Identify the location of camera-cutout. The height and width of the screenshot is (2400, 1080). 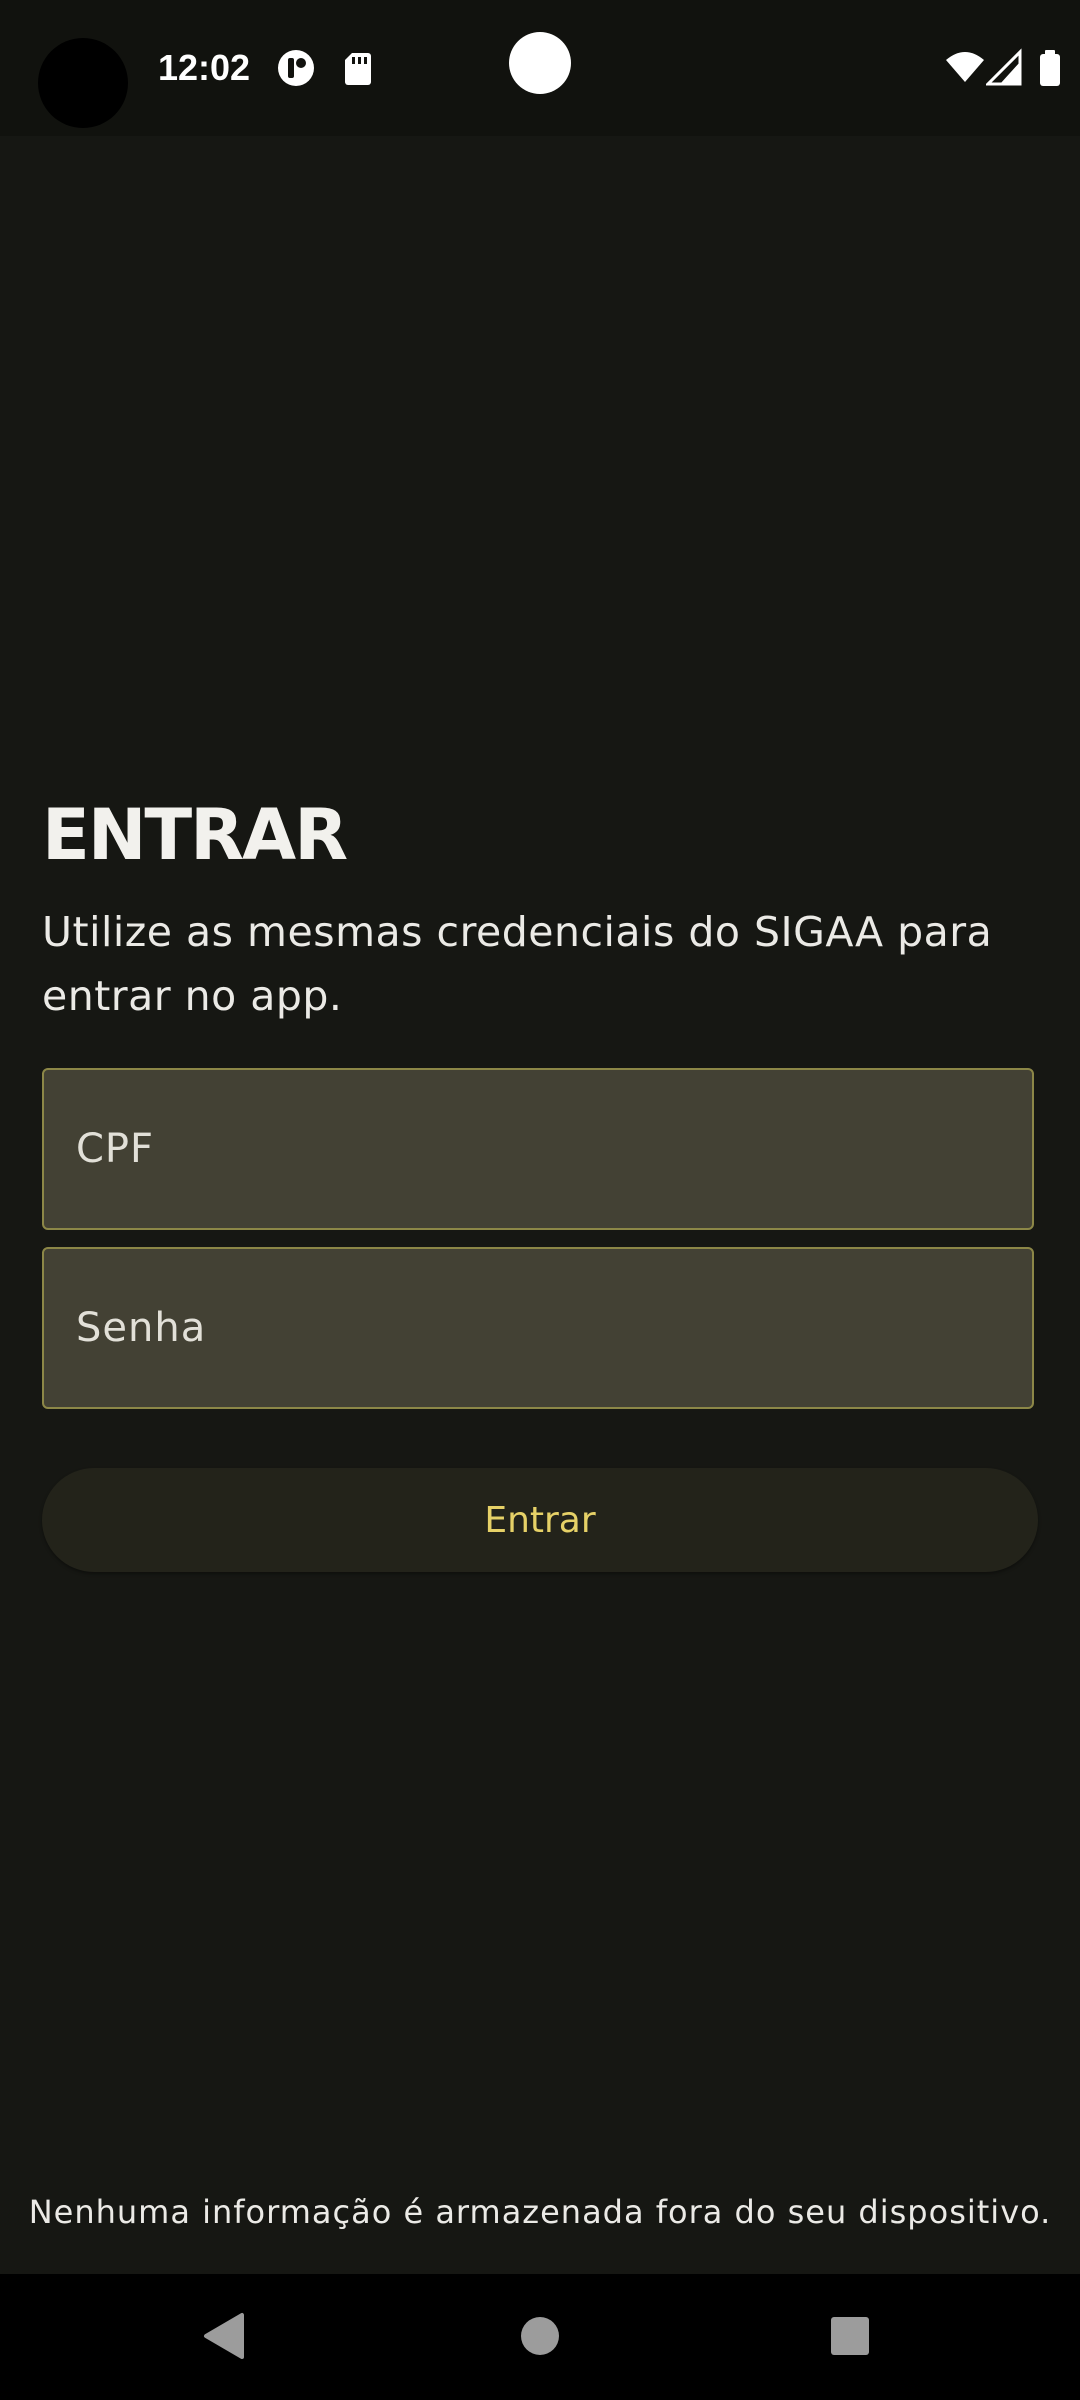
(83, 83).